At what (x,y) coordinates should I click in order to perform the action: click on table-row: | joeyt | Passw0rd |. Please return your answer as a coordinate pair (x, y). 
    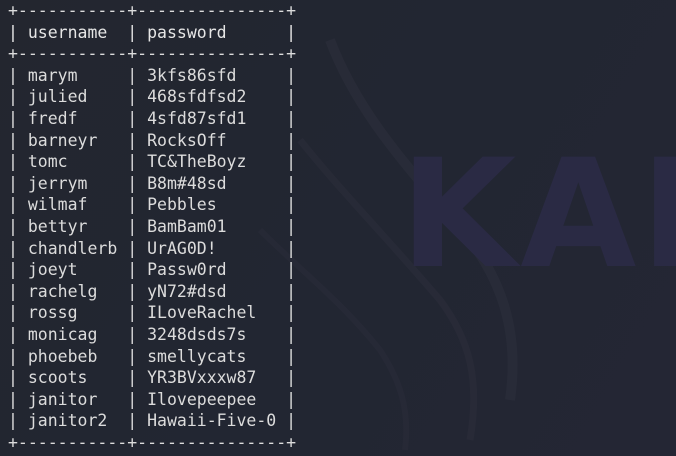
    Looking at the image, I should click on (152, 270).